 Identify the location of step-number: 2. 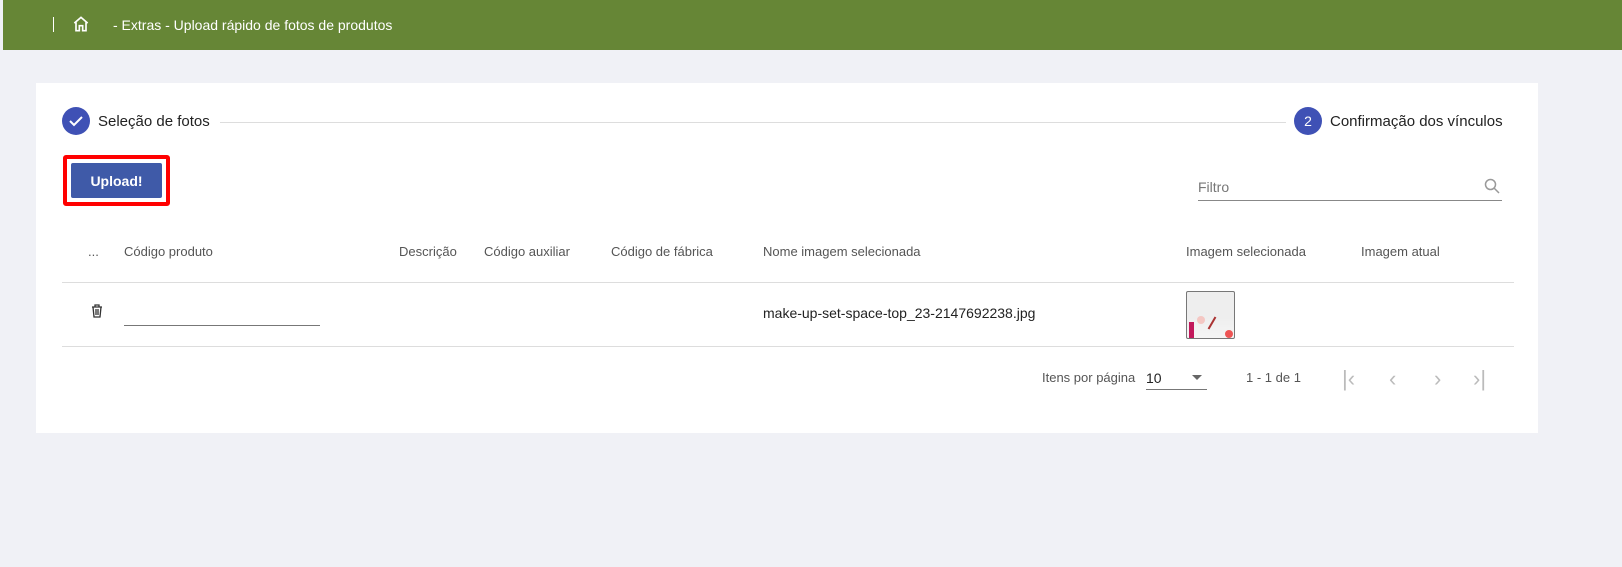
(1308, 121).